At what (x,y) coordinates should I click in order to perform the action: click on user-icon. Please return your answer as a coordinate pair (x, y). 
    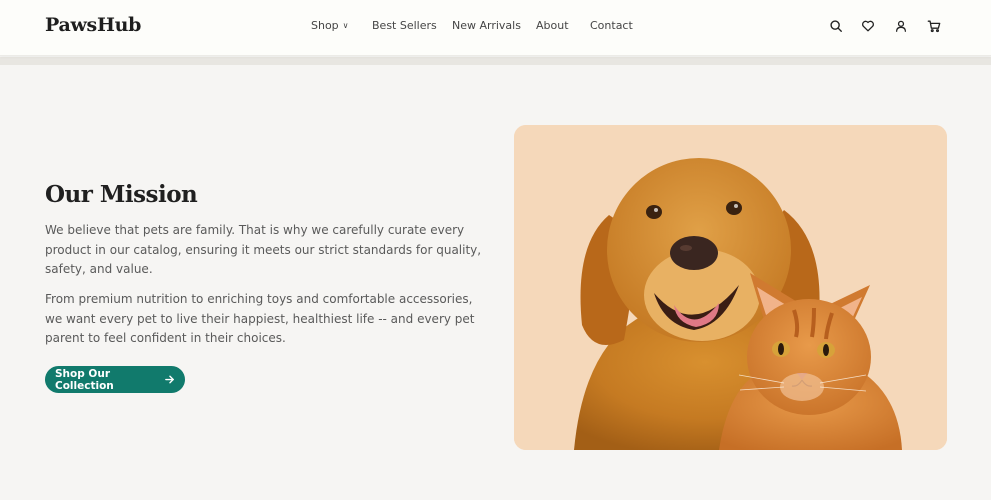
    Looking at the image, I should click on (901, 26).